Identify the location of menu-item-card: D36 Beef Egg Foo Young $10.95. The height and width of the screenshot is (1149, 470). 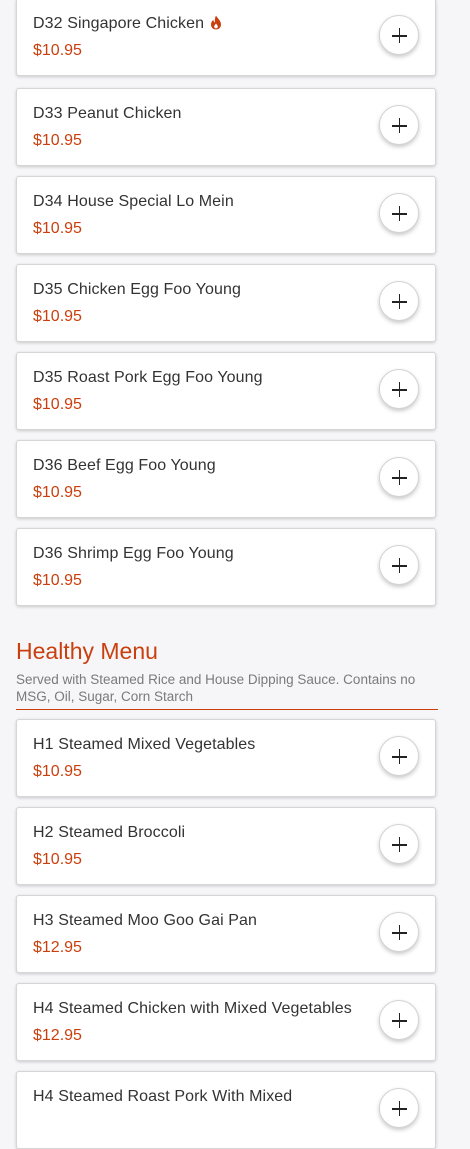
(226, 479).